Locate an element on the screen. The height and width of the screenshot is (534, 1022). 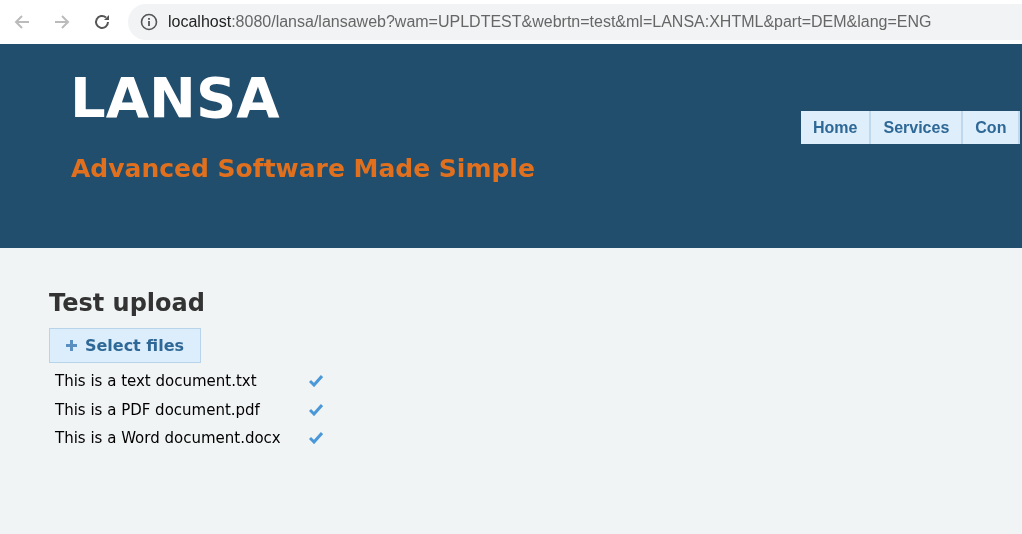
file-name: This is a PDF document.pdf is located at coordinates (158, 410).